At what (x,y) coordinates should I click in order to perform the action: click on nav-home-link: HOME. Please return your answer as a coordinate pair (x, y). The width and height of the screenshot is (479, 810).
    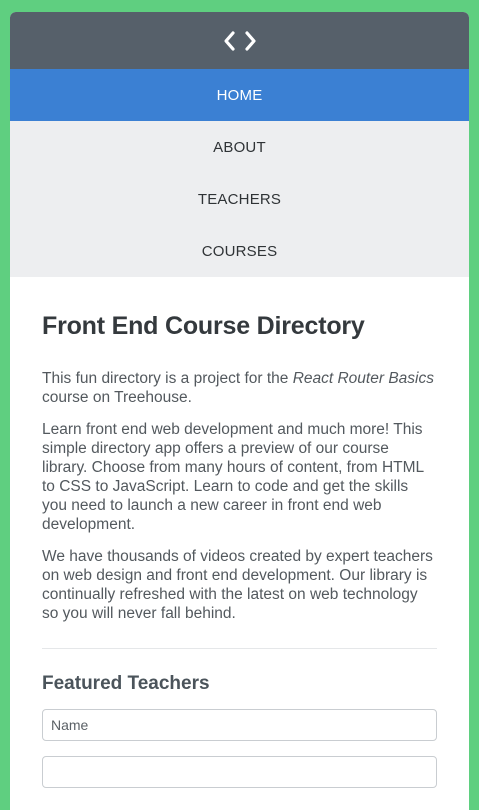
    Looking at the image, I should click on (239, 95).